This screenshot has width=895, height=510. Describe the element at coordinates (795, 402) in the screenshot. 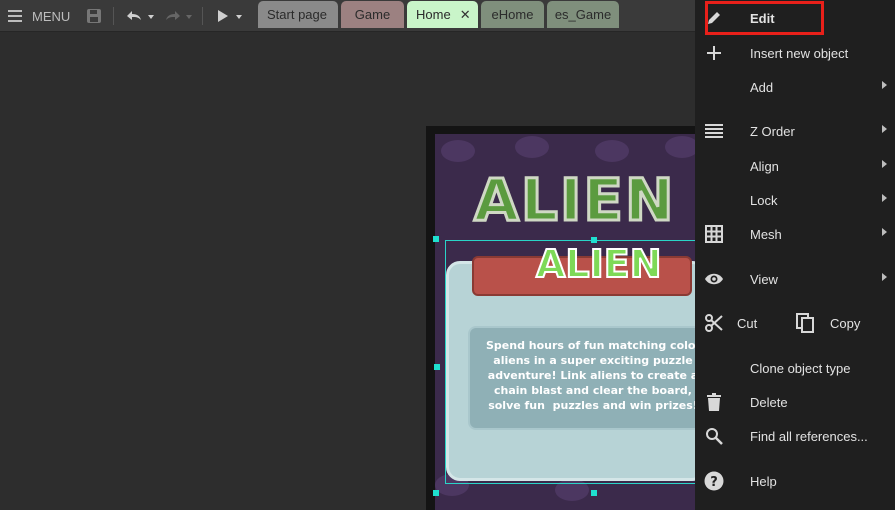

I see `menu-item-delete: Delete` at that location.